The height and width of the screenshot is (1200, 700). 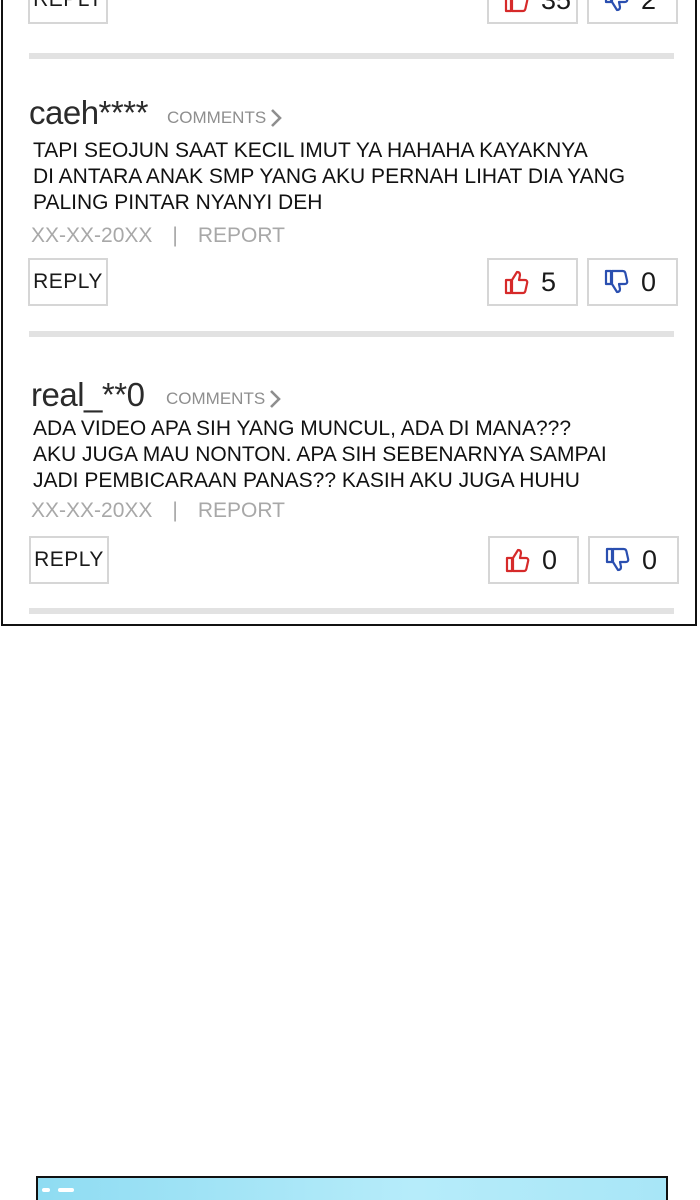 I want to click on comment-username: real_**0, so click(x=88, y=395).